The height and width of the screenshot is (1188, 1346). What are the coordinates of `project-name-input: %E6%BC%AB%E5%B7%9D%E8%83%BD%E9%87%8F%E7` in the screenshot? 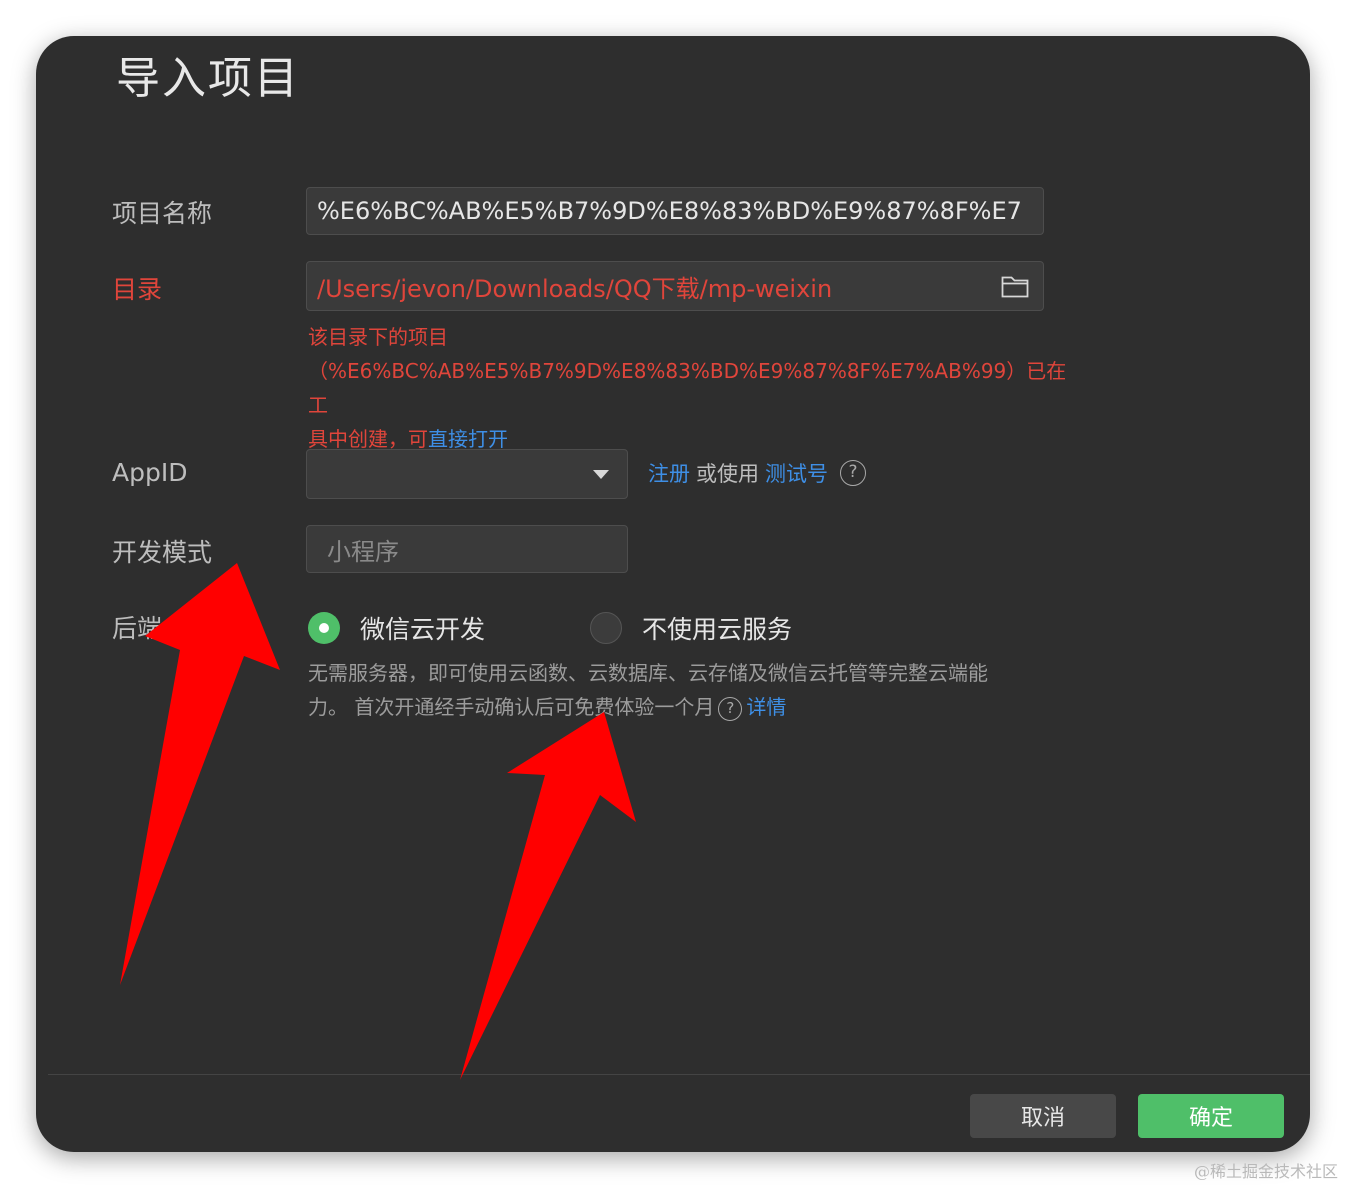 It's located at (675, 211).